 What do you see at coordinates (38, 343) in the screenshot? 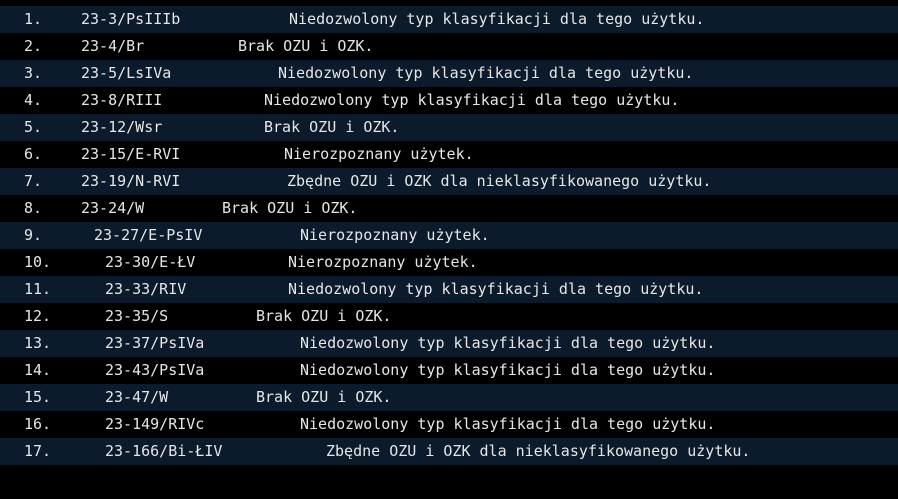
I see `item-number: 13.` at bounding box center [38, 343].